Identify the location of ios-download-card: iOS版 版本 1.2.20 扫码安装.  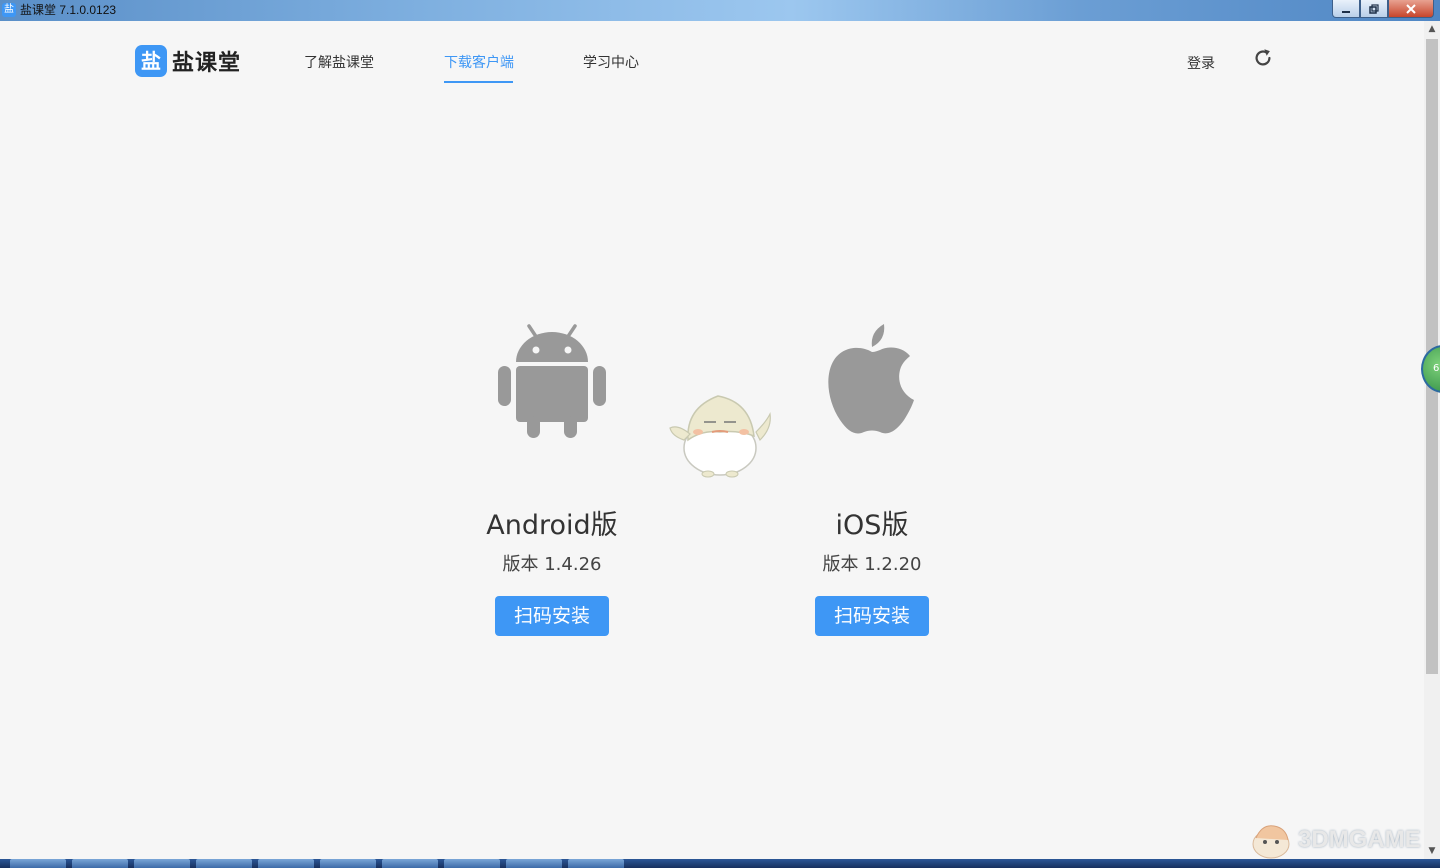
(872, 478).